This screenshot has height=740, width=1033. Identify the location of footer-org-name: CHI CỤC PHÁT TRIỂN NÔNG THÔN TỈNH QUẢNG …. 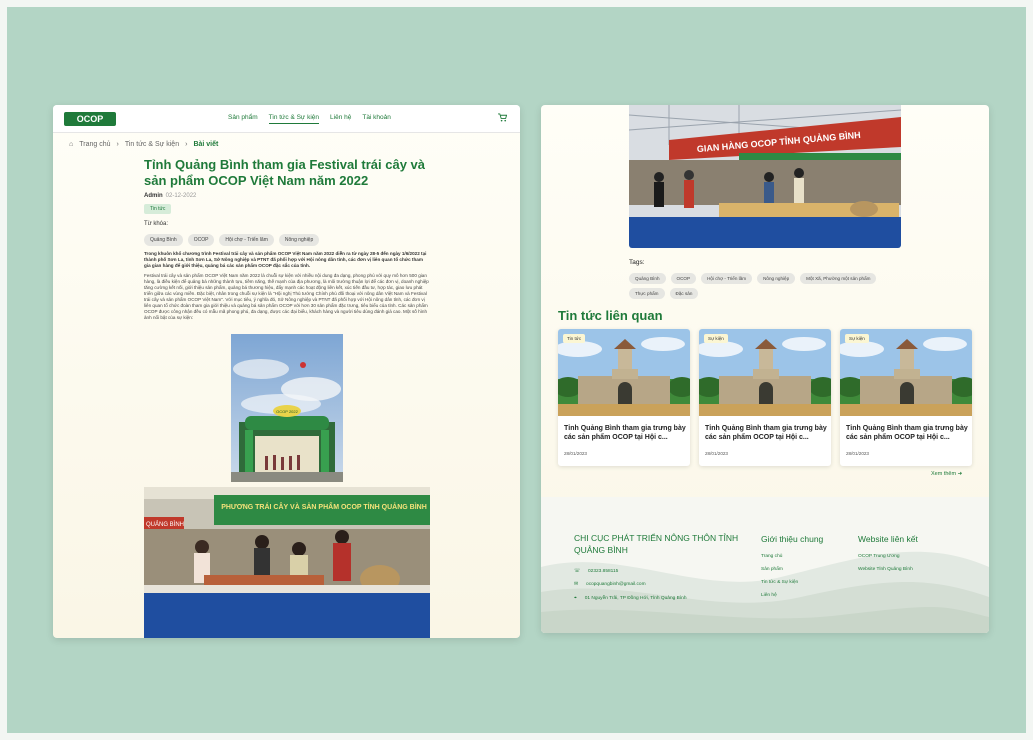
(656, 544).